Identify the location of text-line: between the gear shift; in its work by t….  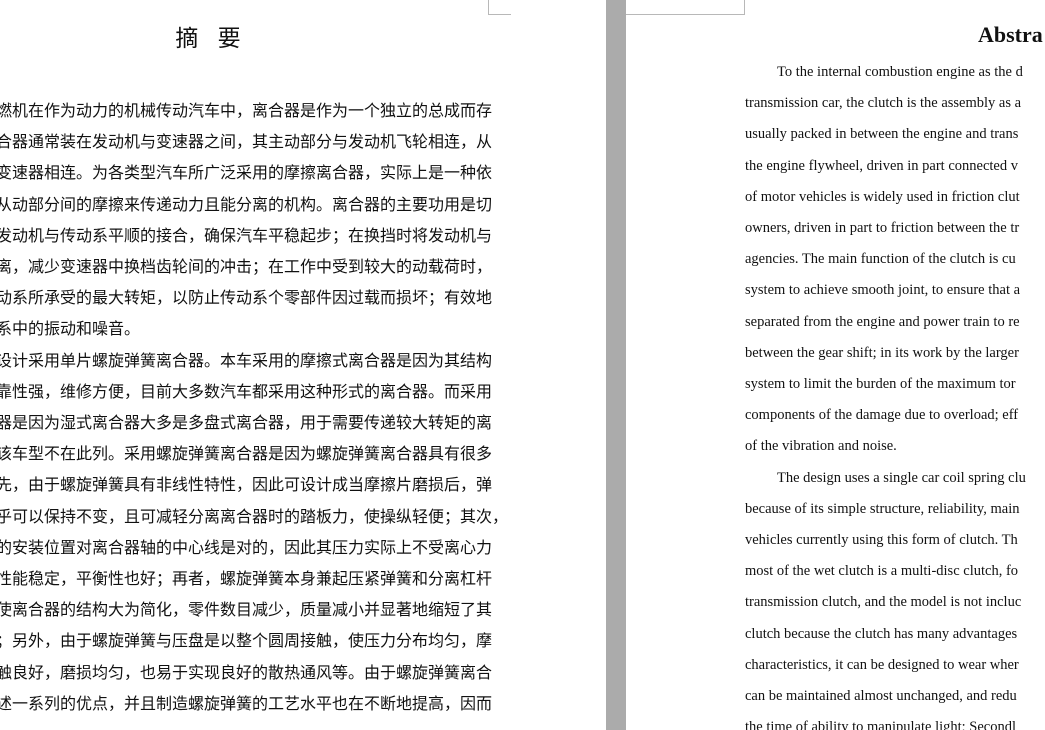
(882, 352).